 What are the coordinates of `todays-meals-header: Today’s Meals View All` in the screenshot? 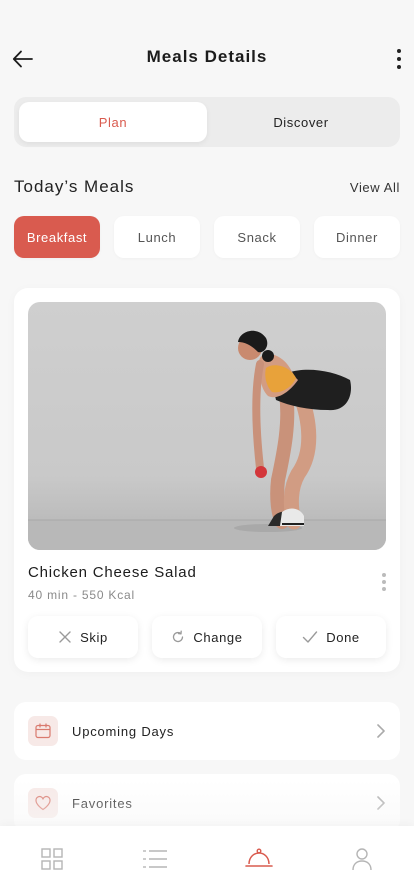 It's located at (207, 187).